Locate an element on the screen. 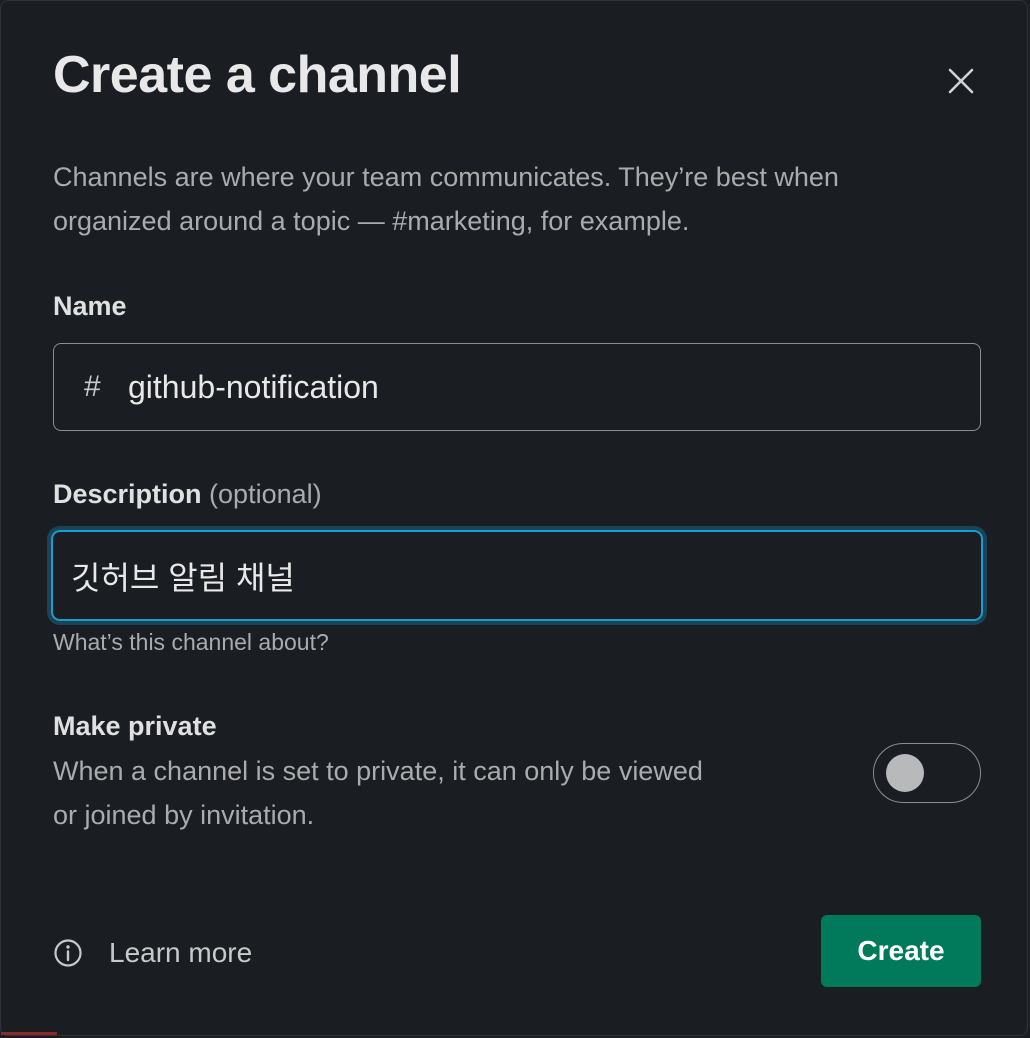 Image resolution: width=1030 pixels, height=1038 pixels. close-icon is located at coordinates (961, 81).